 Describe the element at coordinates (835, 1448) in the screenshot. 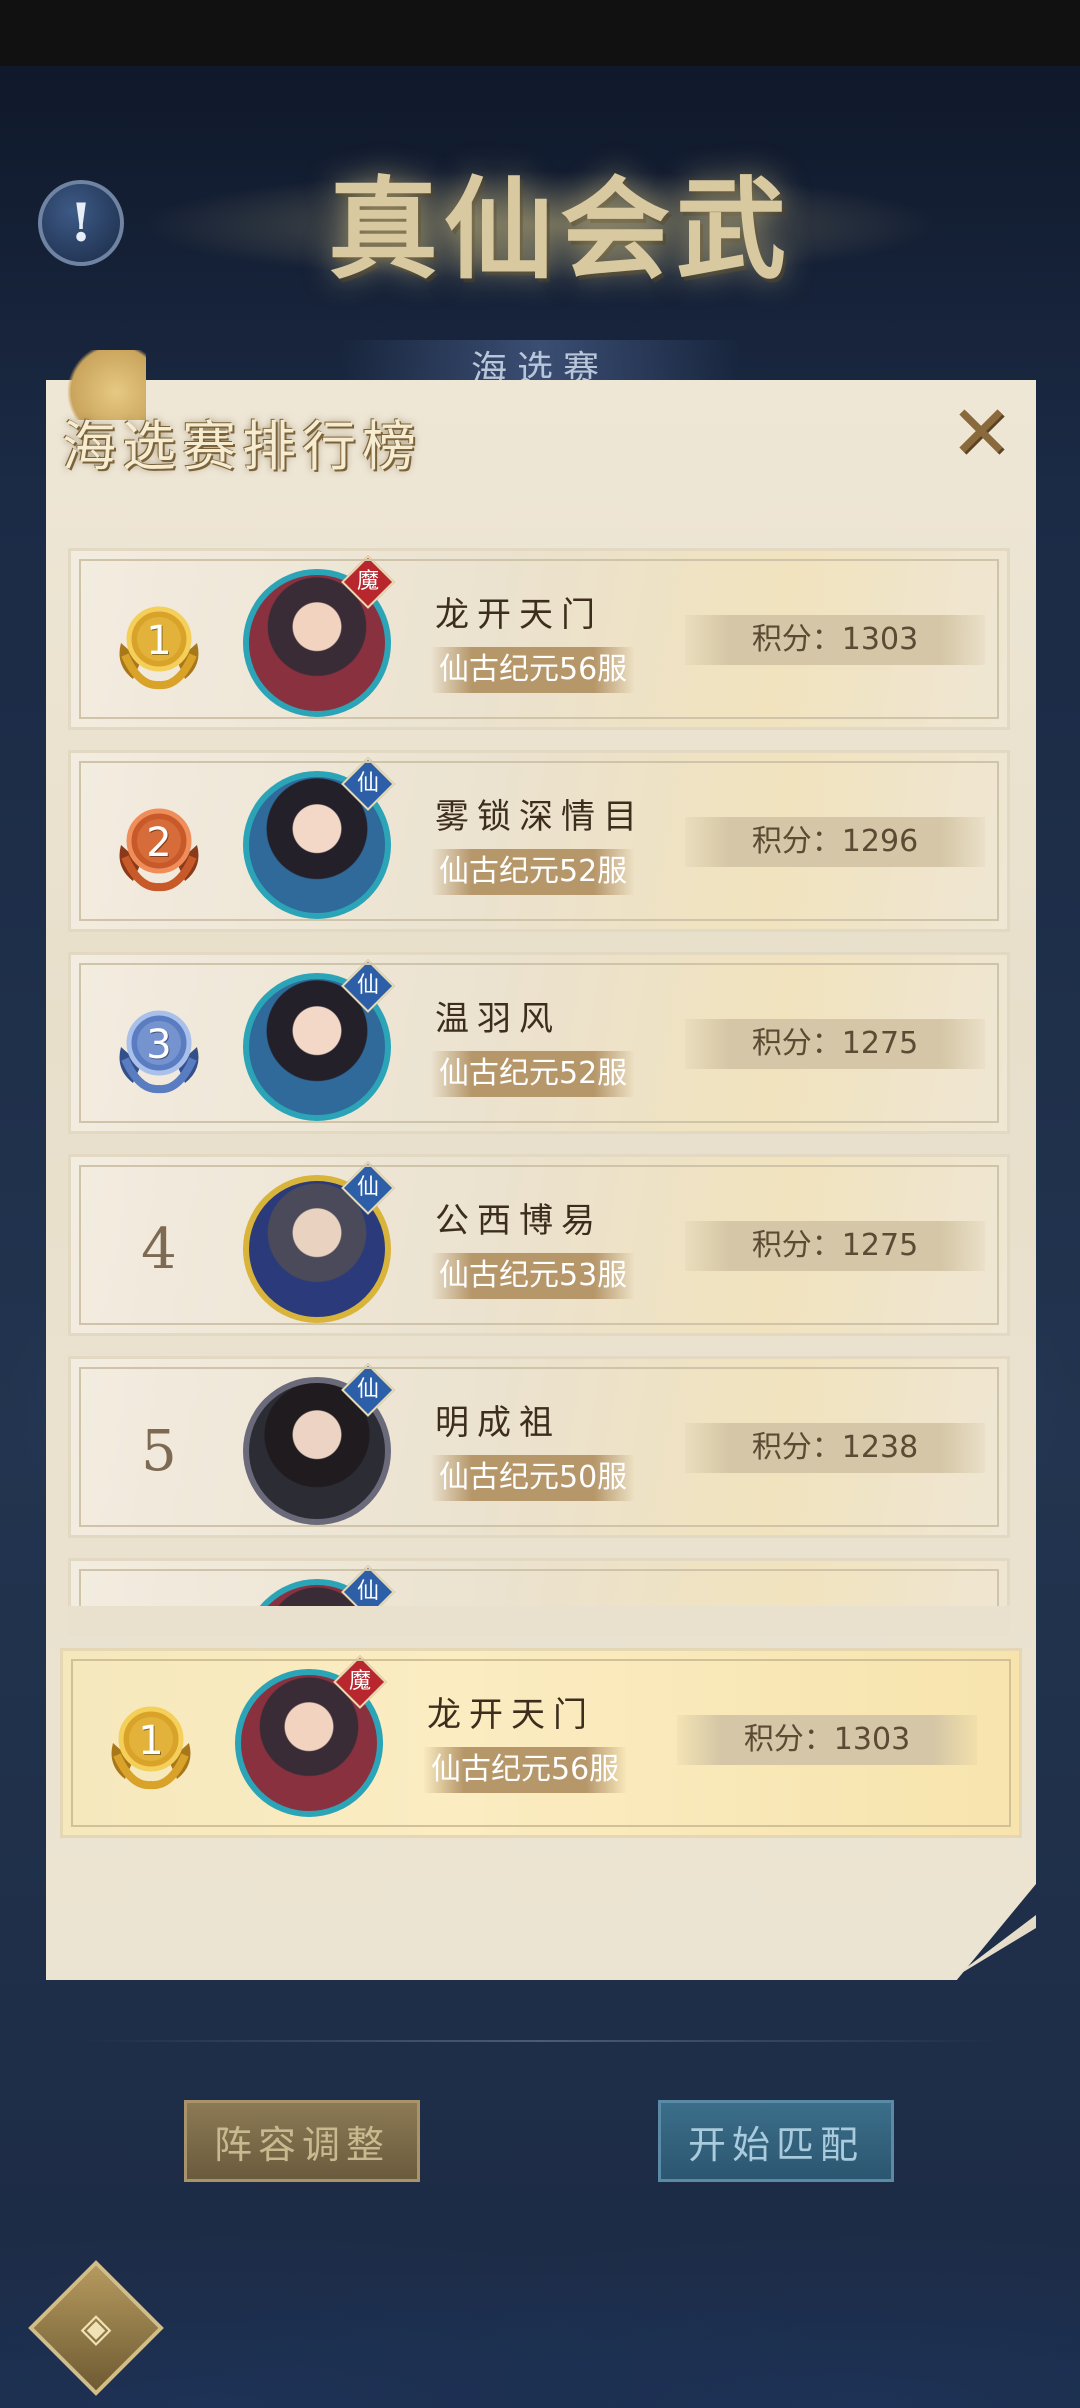

I see `score-label: 积分：1238` at that location.